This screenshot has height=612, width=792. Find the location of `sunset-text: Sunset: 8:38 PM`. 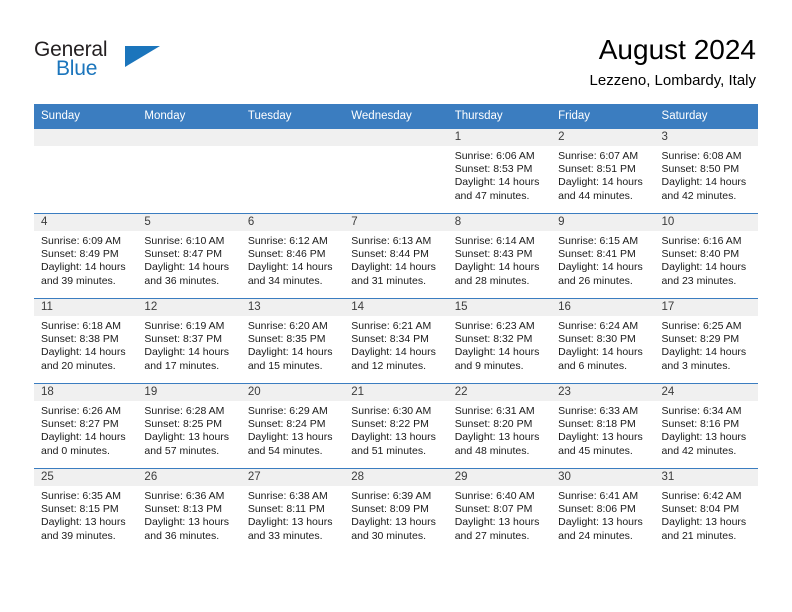

sunset-text: Sunset: 8:38 PM is located at coordinates (80, 339).